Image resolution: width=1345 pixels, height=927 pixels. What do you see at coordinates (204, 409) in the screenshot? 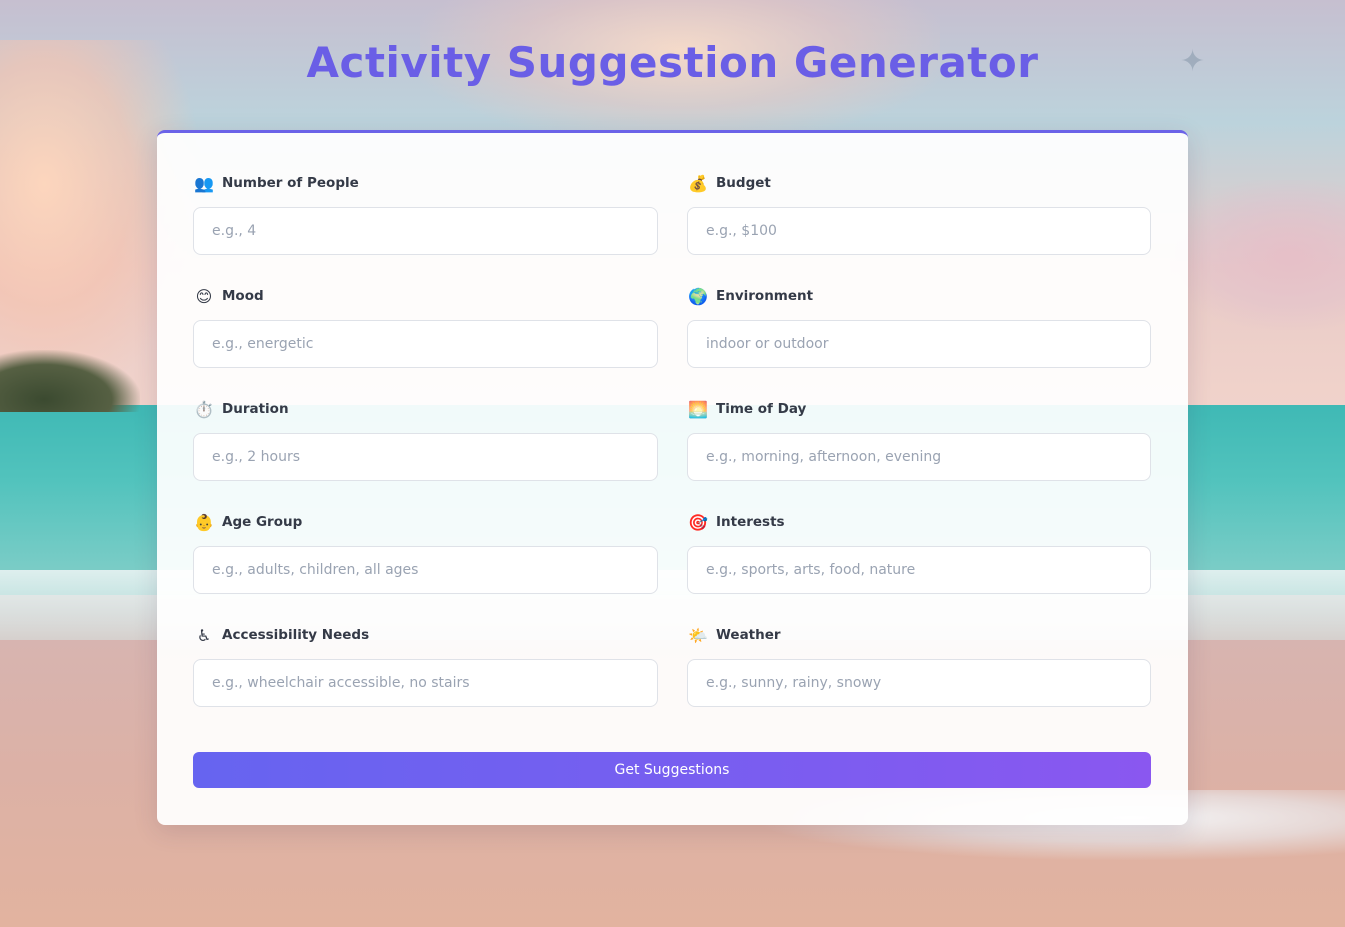
I see `stopwatch-icon: ⏱️` at bounding box center [204, 409].